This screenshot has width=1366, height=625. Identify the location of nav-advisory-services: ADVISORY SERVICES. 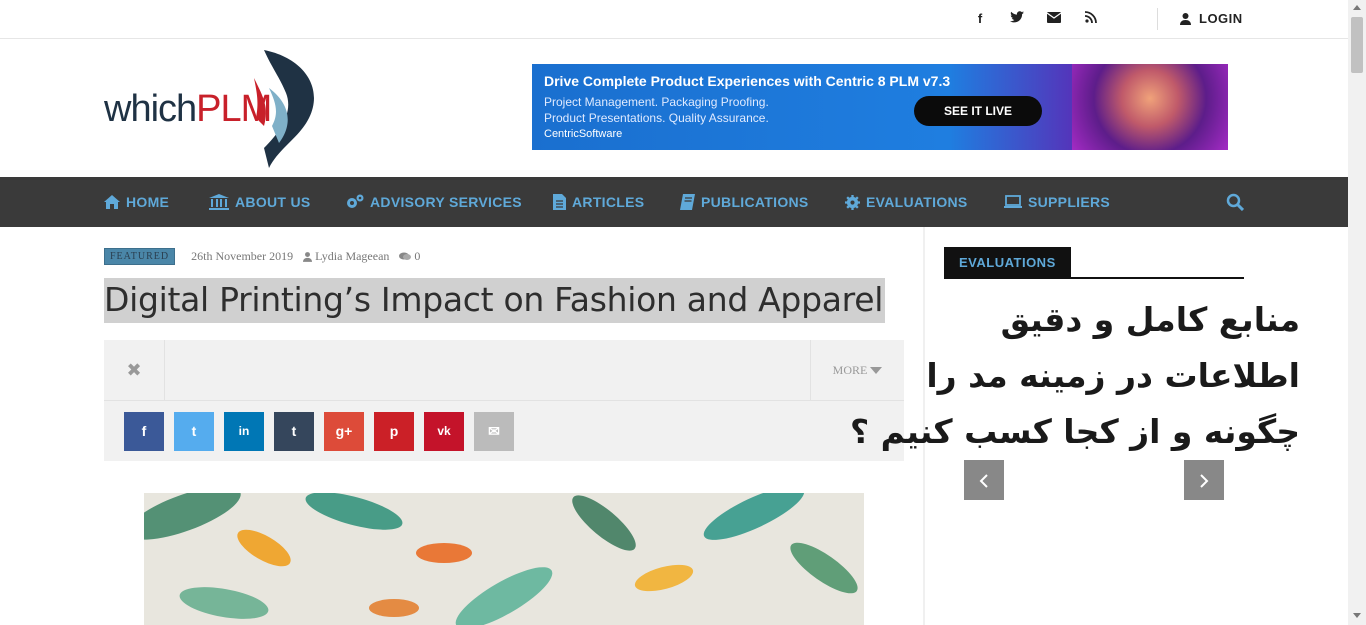
(434, 202).